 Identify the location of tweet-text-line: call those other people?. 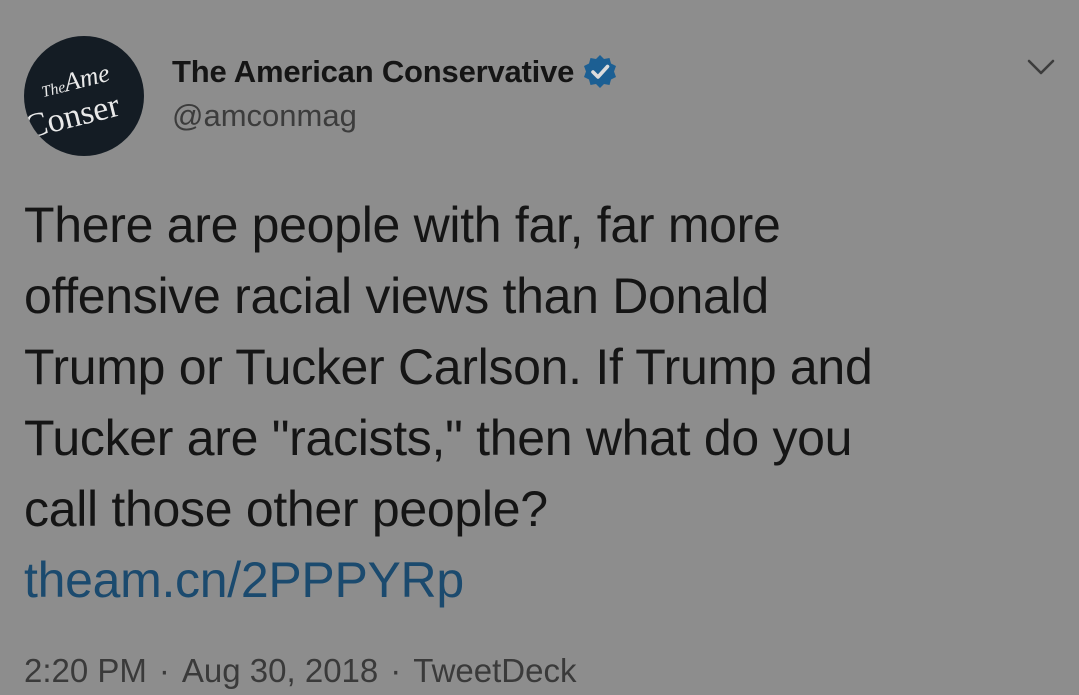
(286, 509).